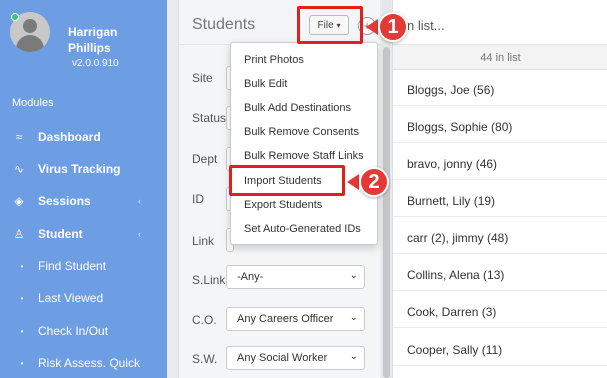 This screenshot has height=378, width=607. What do you see at coordinates (287, 180) in the screenshot?
I see `highlight-import-students` at bounding box center [287, 180].